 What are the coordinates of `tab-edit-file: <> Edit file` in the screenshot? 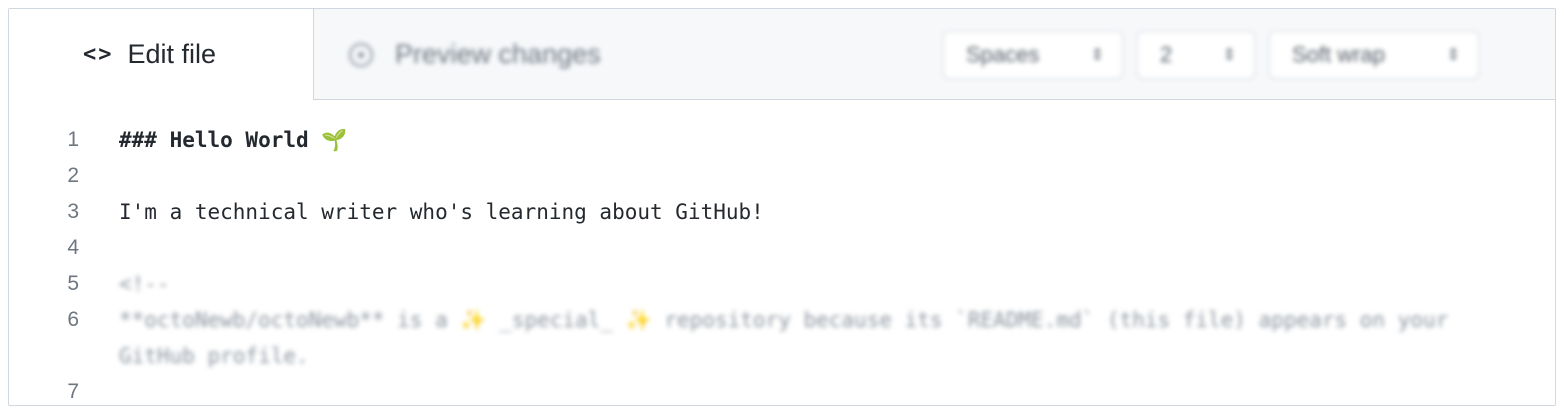 It's located at (161, 54).